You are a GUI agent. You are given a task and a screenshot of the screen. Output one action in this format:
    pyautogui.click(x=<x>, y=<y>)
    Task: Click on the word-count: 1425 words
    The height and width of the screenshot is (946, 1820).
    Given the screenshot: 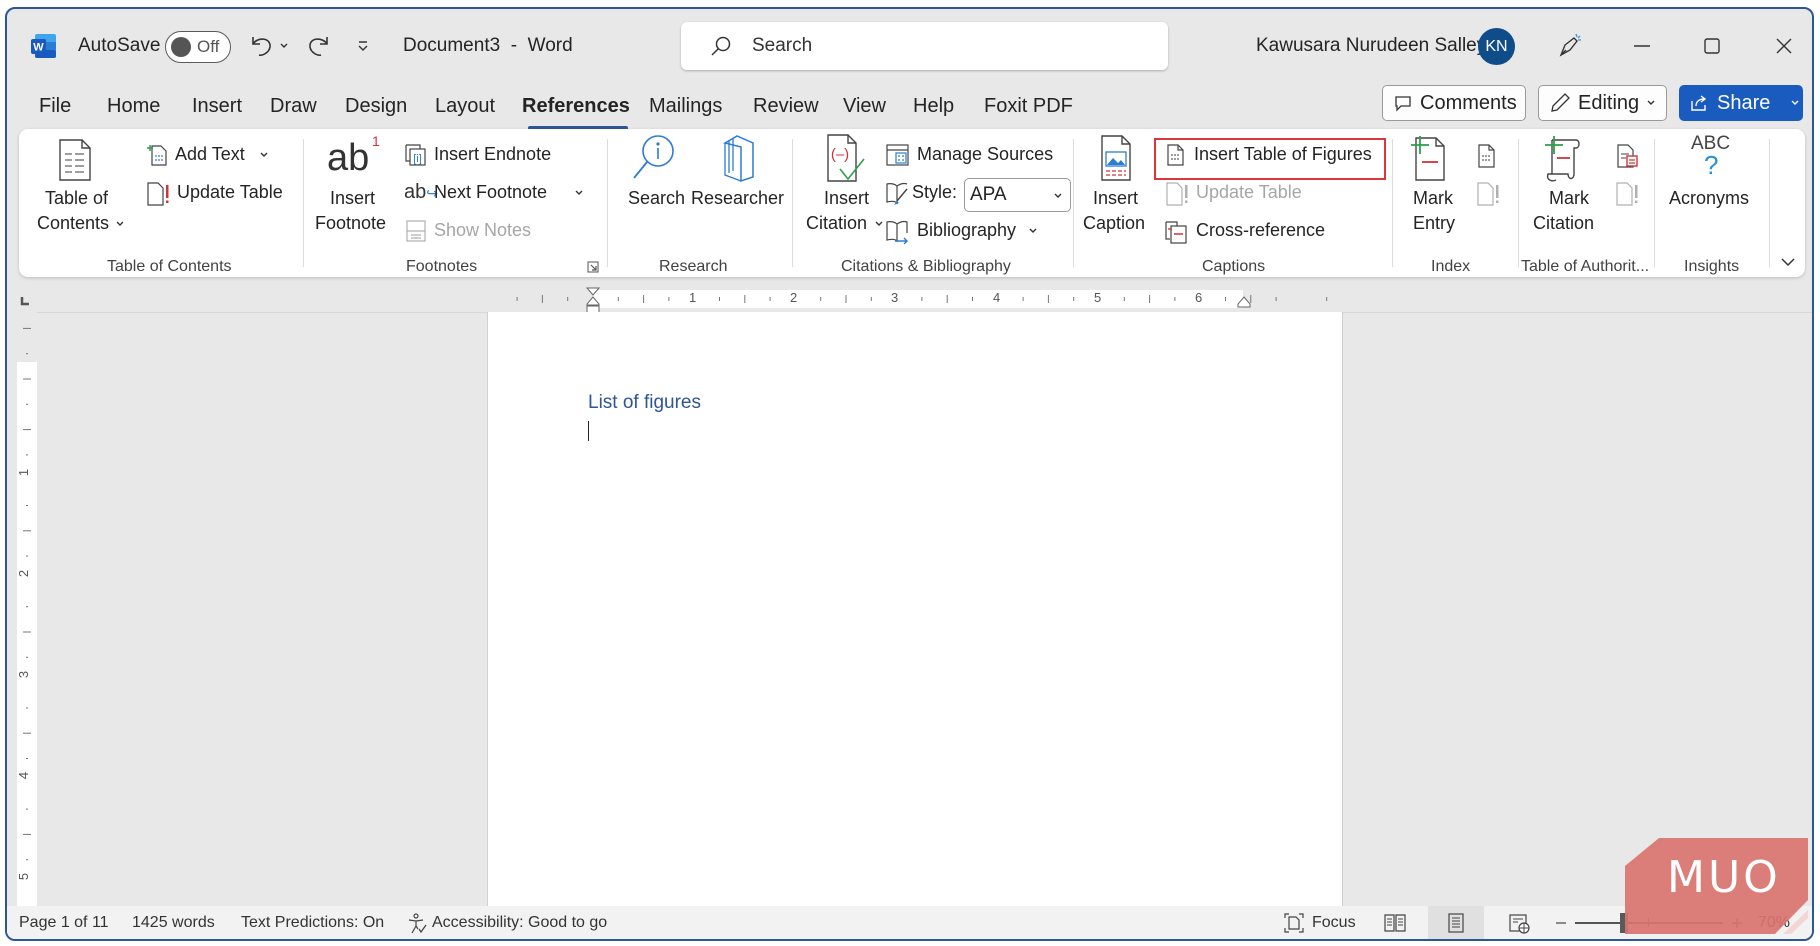 What is the action you would take?
    pyautogui.click(x=173, y=923)
    